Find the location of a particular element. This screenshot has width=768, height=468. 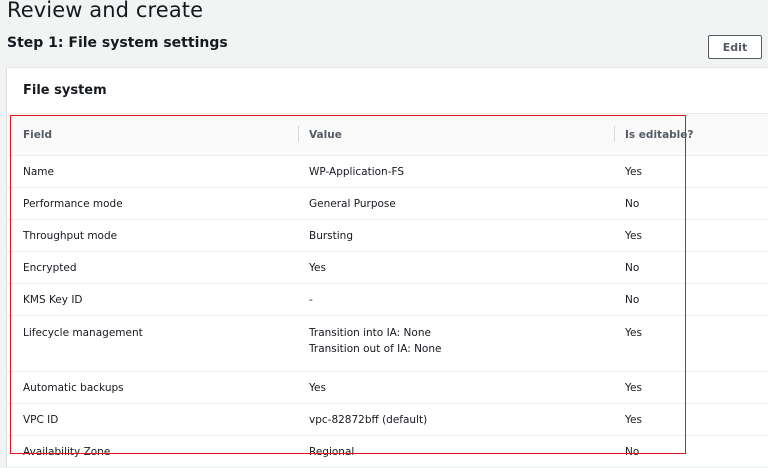

field-cell: Availability Zone is located at coordinates (152, 451).